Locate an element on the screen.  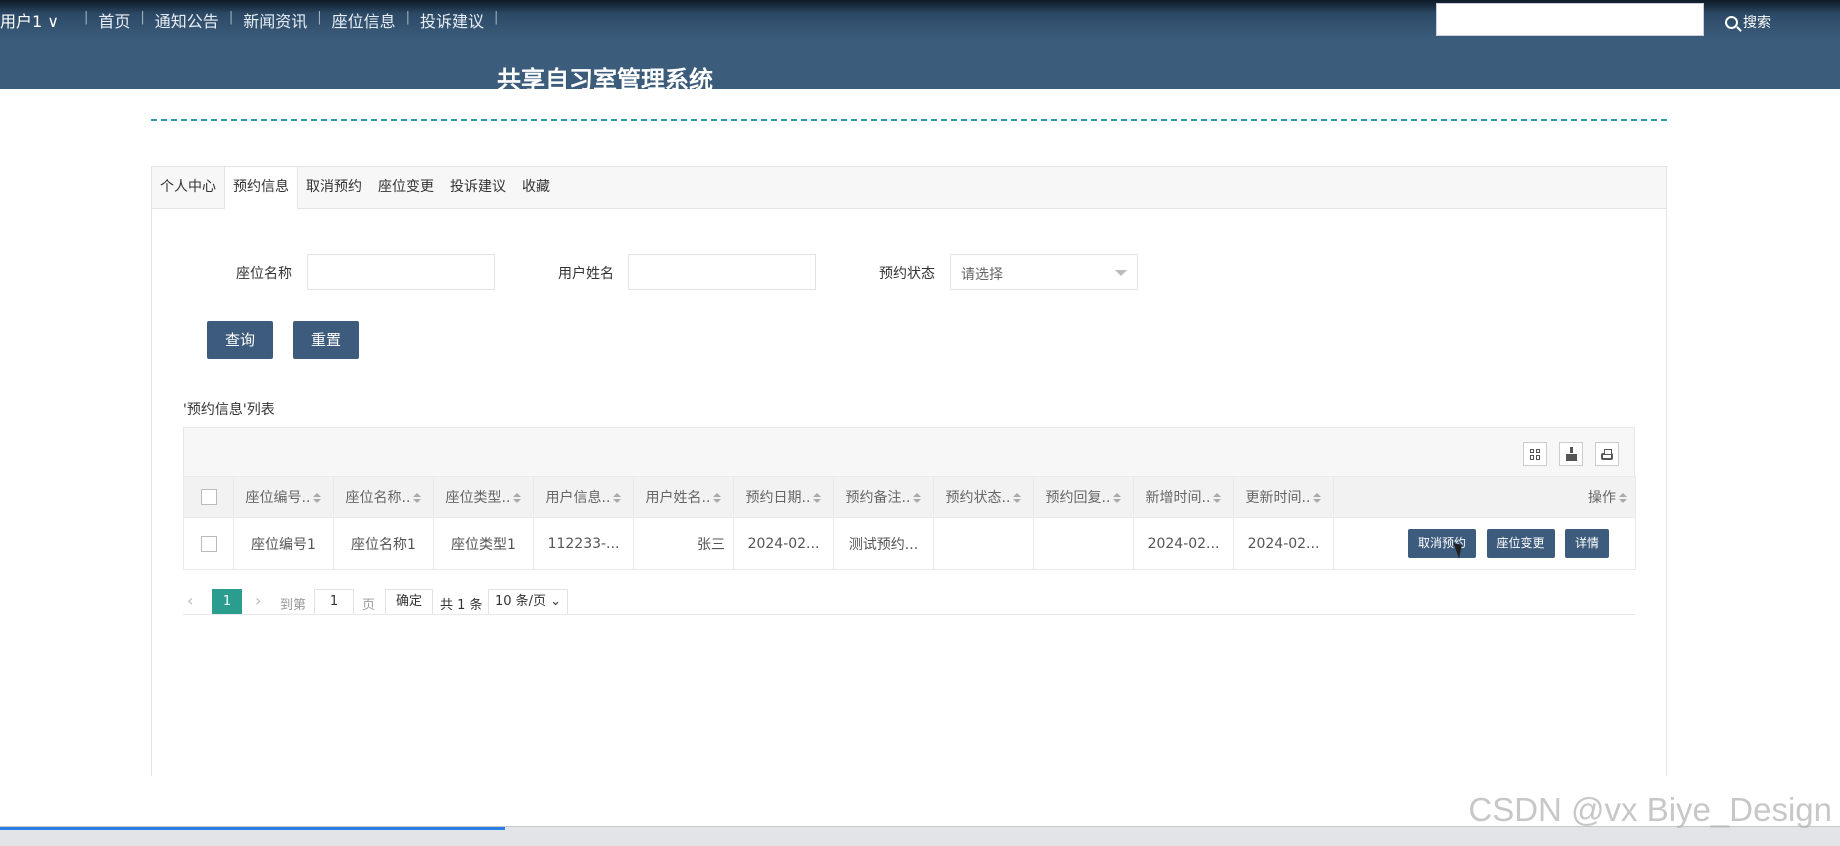
nav-notices: 通知公告 is located at coordinates (187, 20).